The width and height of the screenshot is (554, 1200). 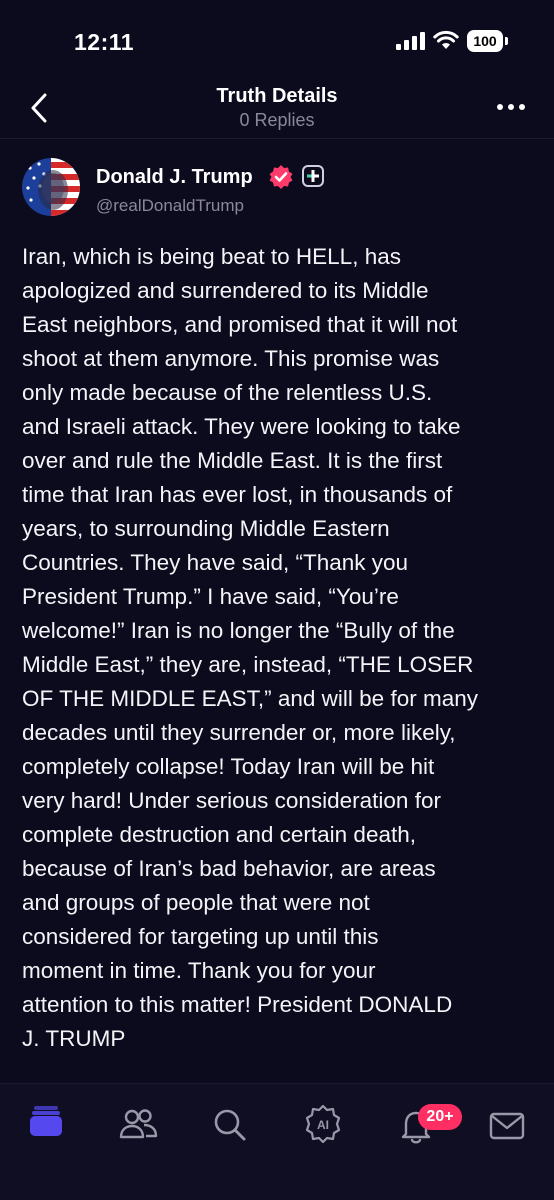 What do you see at coordinates (277, 40) in the screenshot?
I see `status-bar: 12:11 100` at bounding box center [277, 40].